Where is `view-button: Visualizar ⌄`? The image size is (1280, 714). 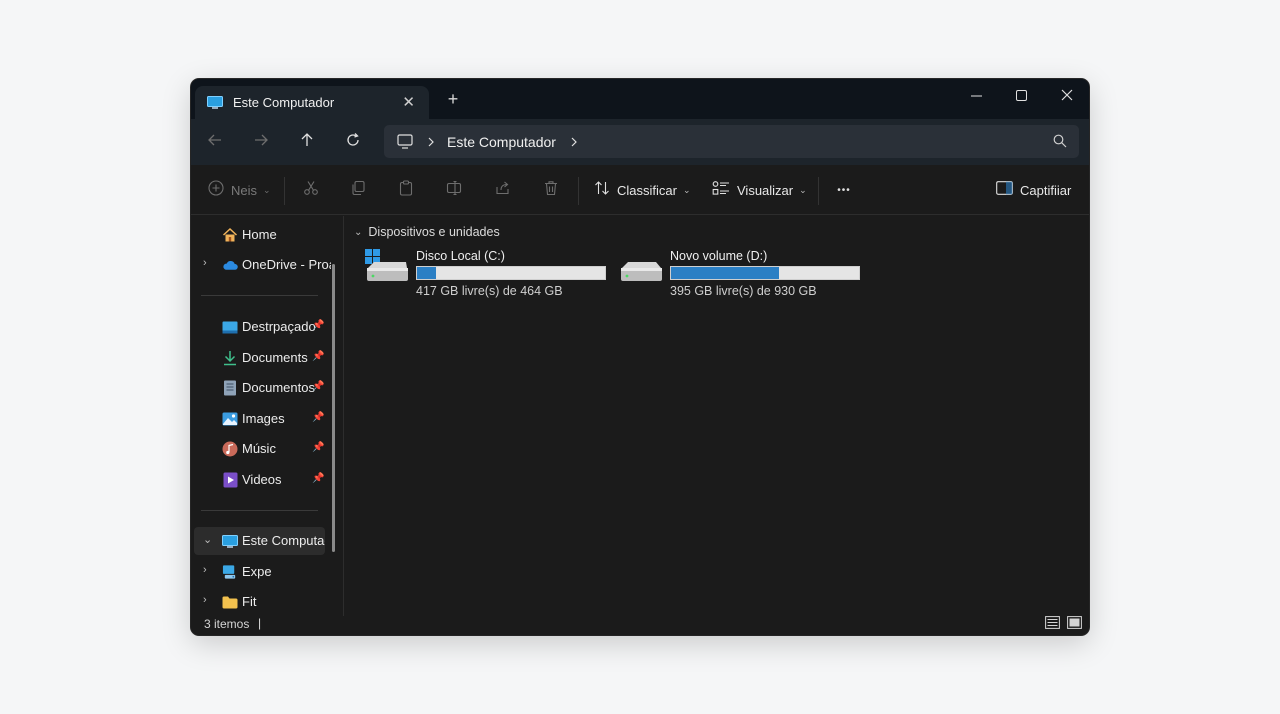 view-button: Visualizar ⌄ is located at coordinates (759, 190).